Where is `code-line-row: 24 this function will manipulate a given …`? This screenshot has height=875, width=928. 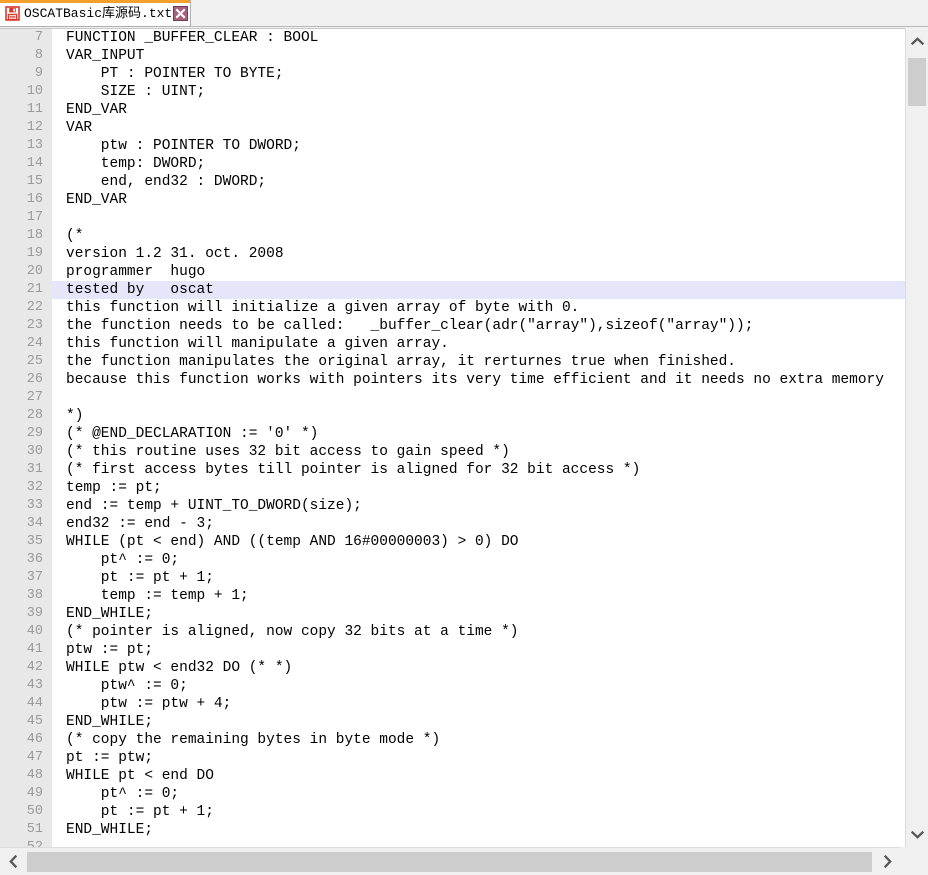
code-line-row: 24 this function will manipulate a given … is located at coordinates (452, 344).